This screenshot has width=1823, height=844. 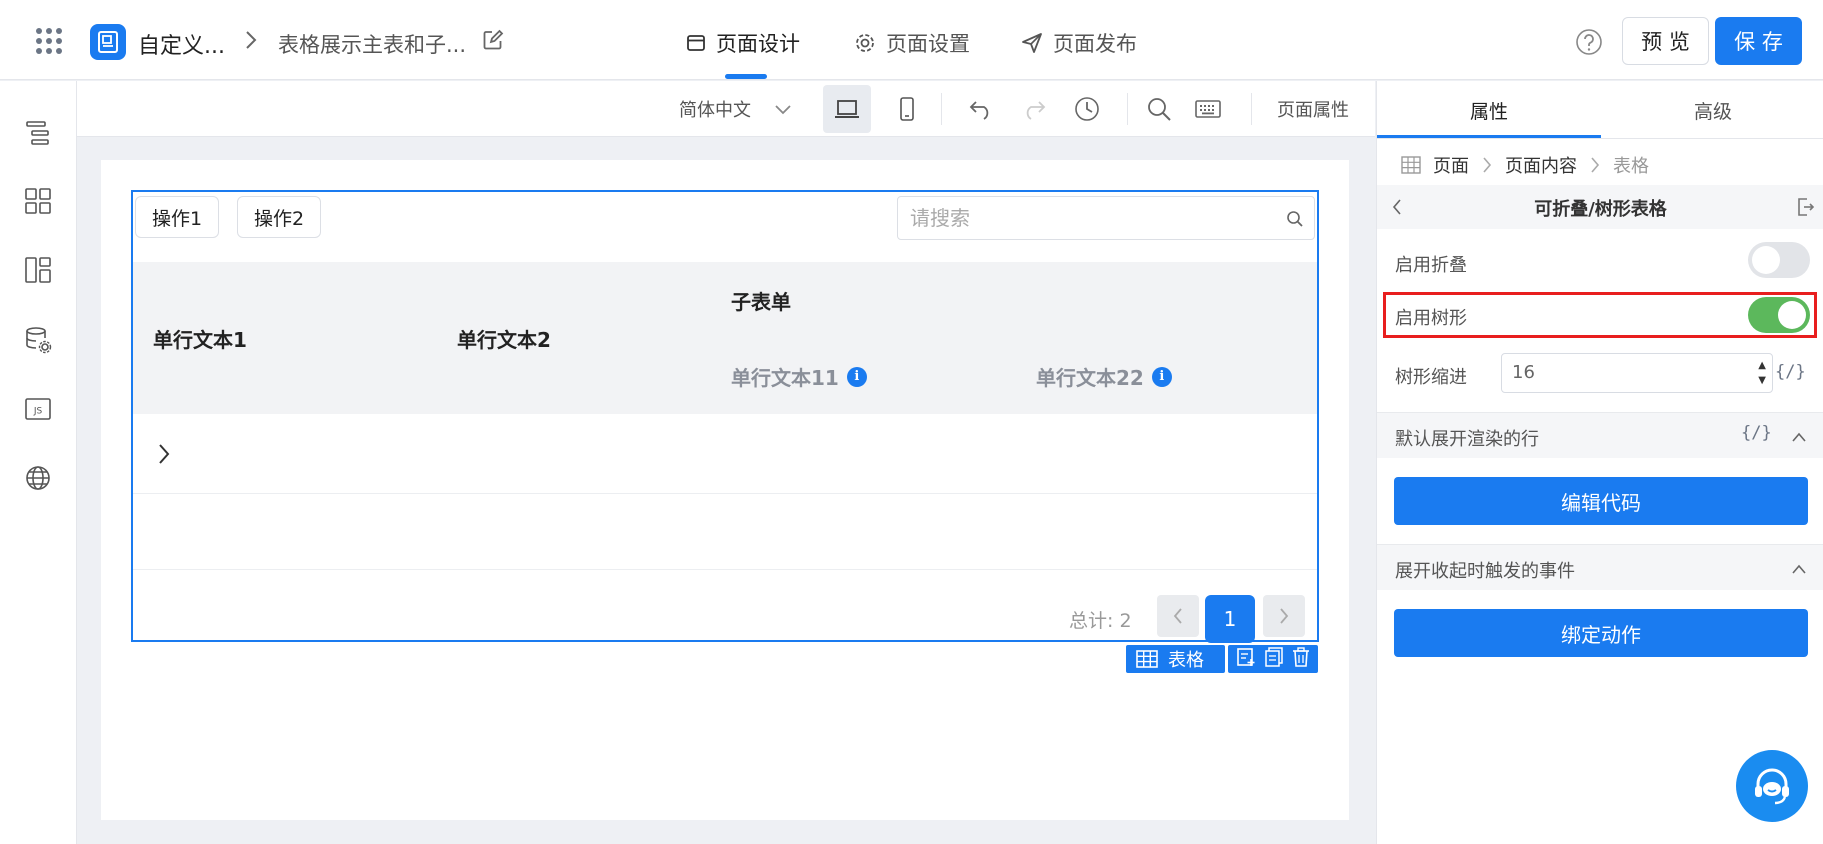 I want to click on phone-icon, so click(x=907, y=109).